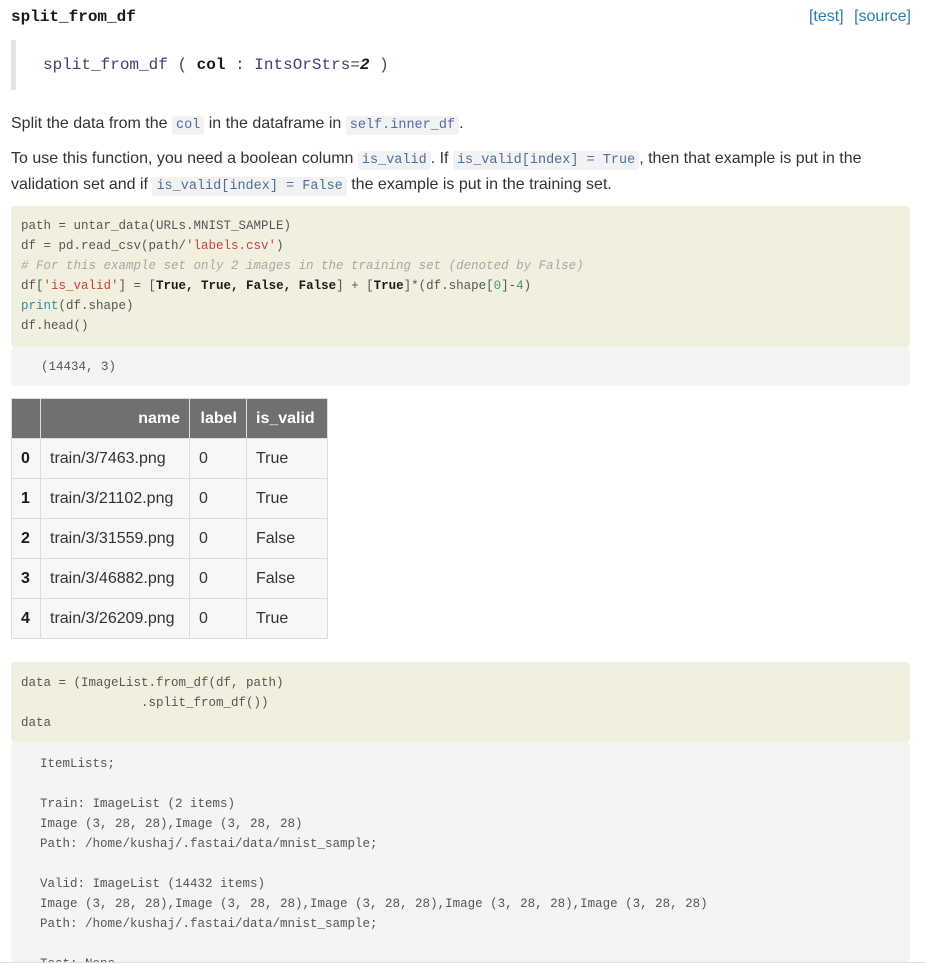 This screenshot has width=925, height=963. Describe the element at coordinates (89, 123) in the screenshot. I see `desc-text: Split the data from the` at that location.